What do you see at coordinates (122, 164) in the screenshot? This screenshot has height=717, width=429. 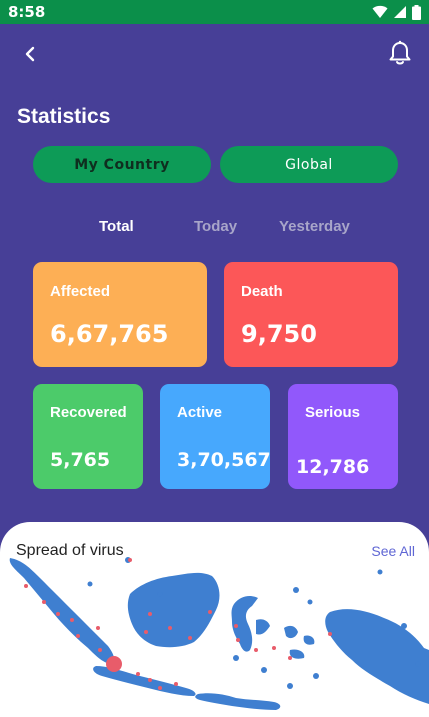 I see `my-country-button: My Country` at bounding box center [122, 164].